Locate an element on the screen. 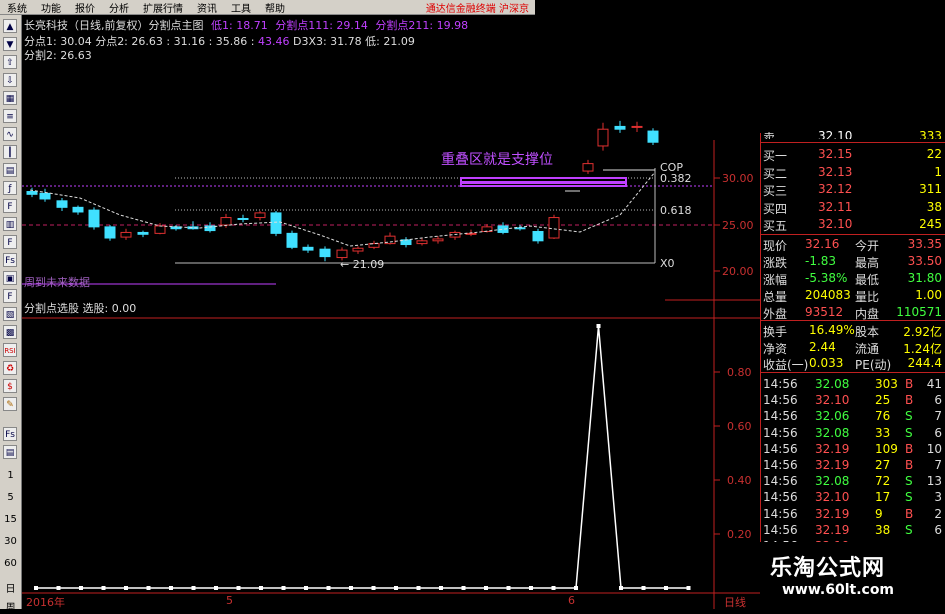 The image size is (945, 614). split211-value: 分割点211: 19.98 is located at coordinates (422, 25).